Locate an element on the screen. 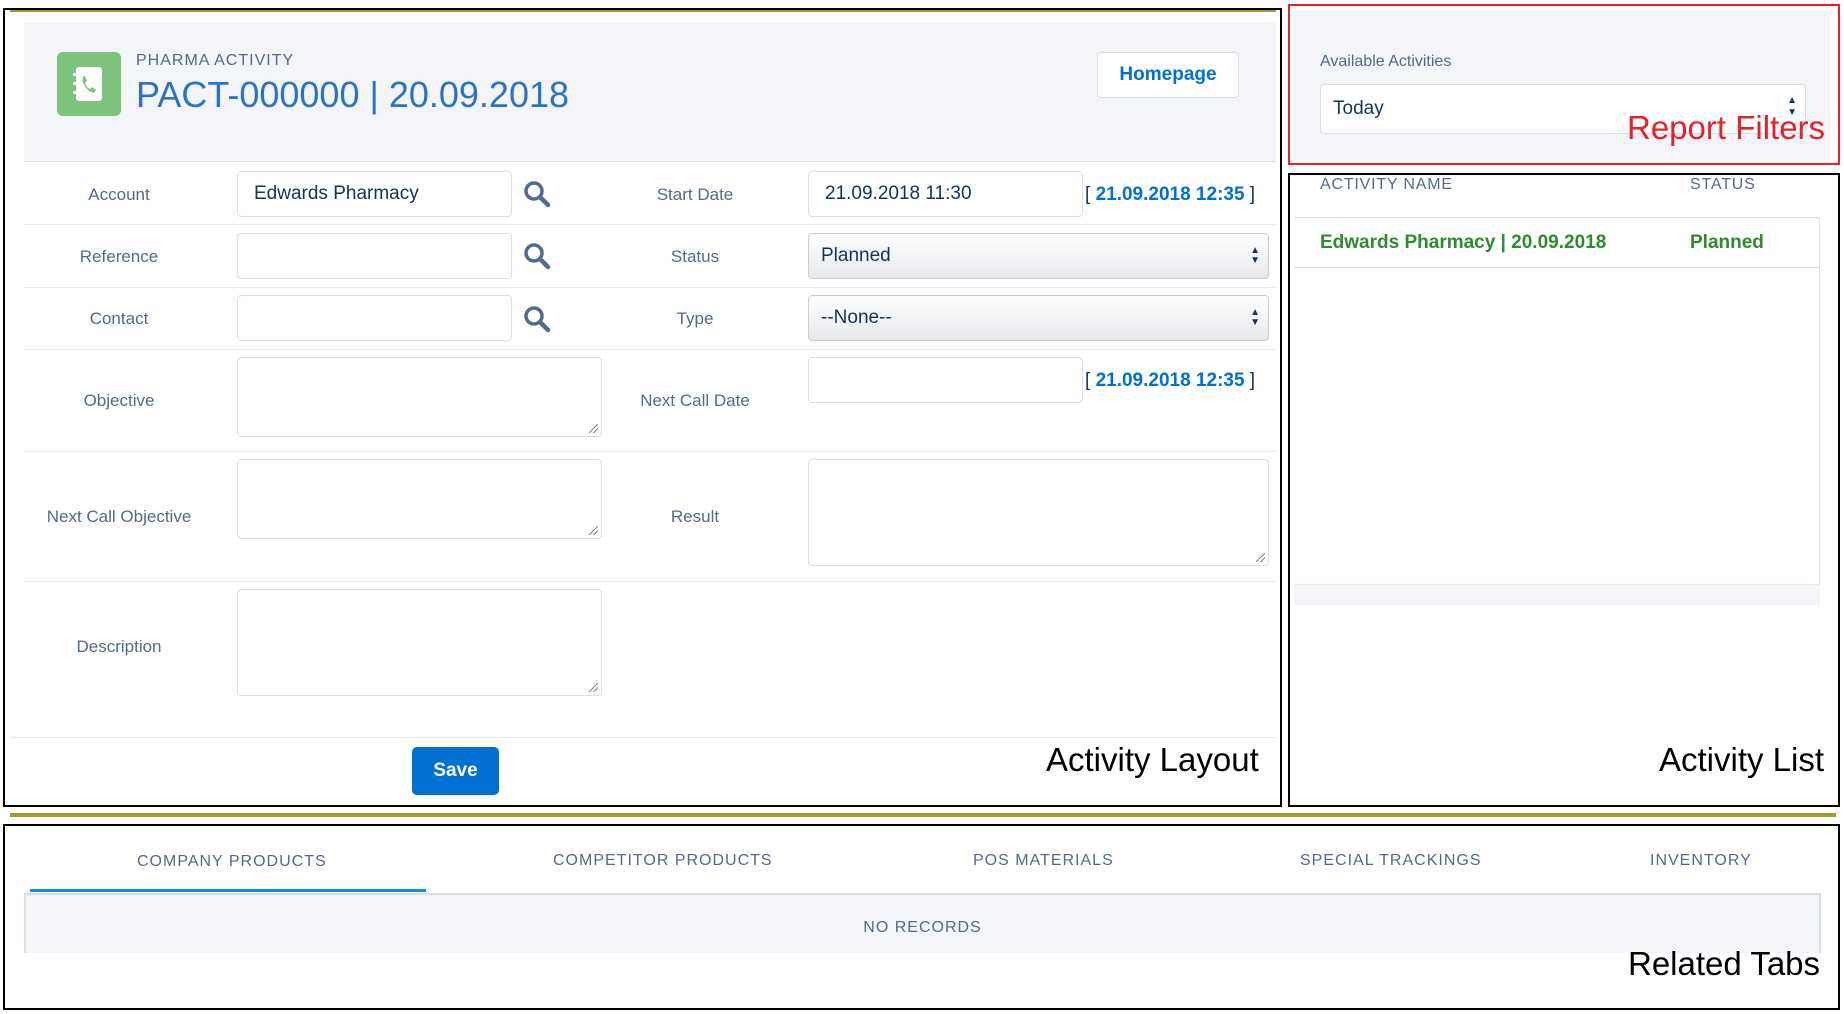 This screenshot has width=1844, height=1014. related-tabs-annotation: Related Tabs is located at coordinates (1724, 963).